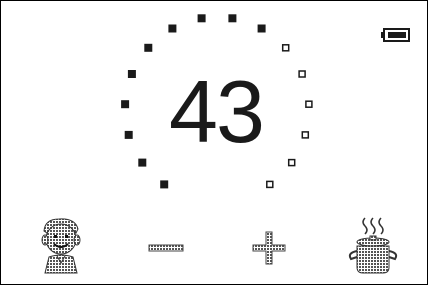 The width and height of the screenshot is (428, 285). I want to click on steaming-pot-icon, so click(374, 246).